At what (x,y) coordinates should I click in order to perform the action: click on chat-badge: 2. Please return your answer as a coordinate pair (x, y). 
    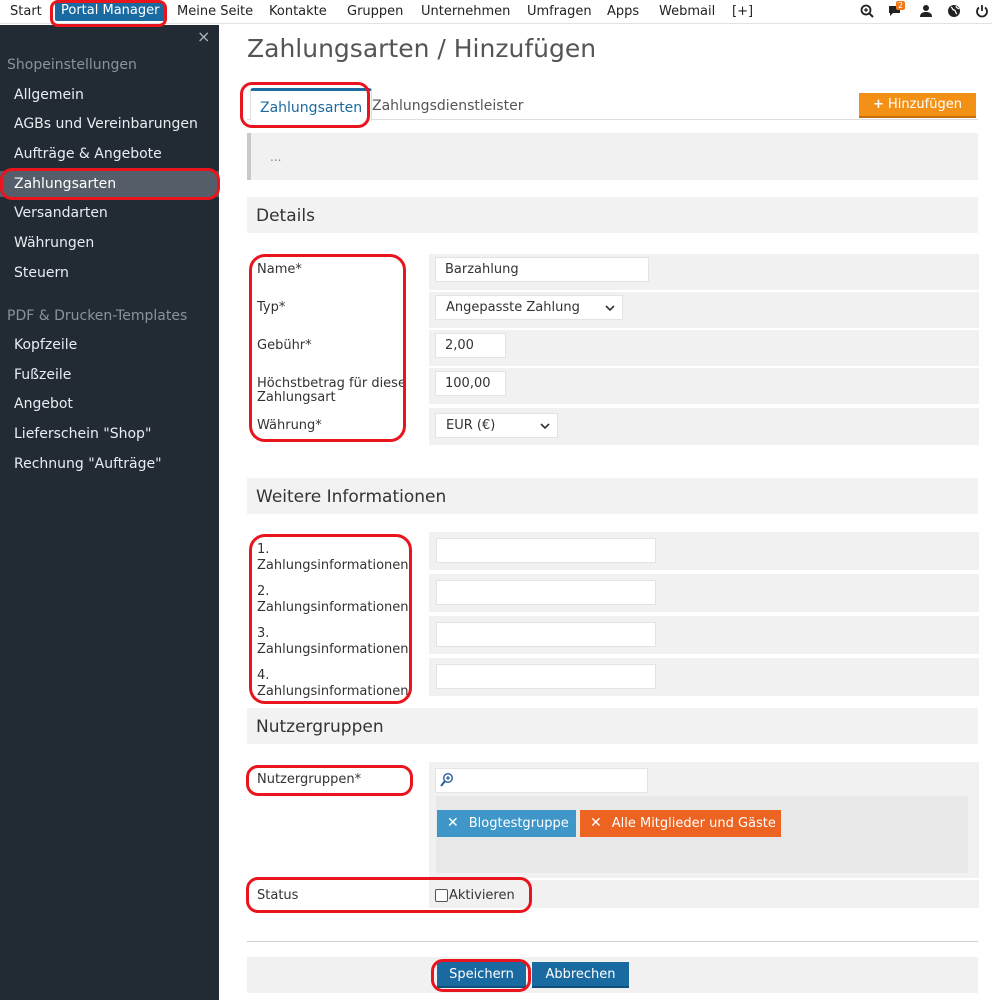
    Looking at the image, I should click on (901, 5).